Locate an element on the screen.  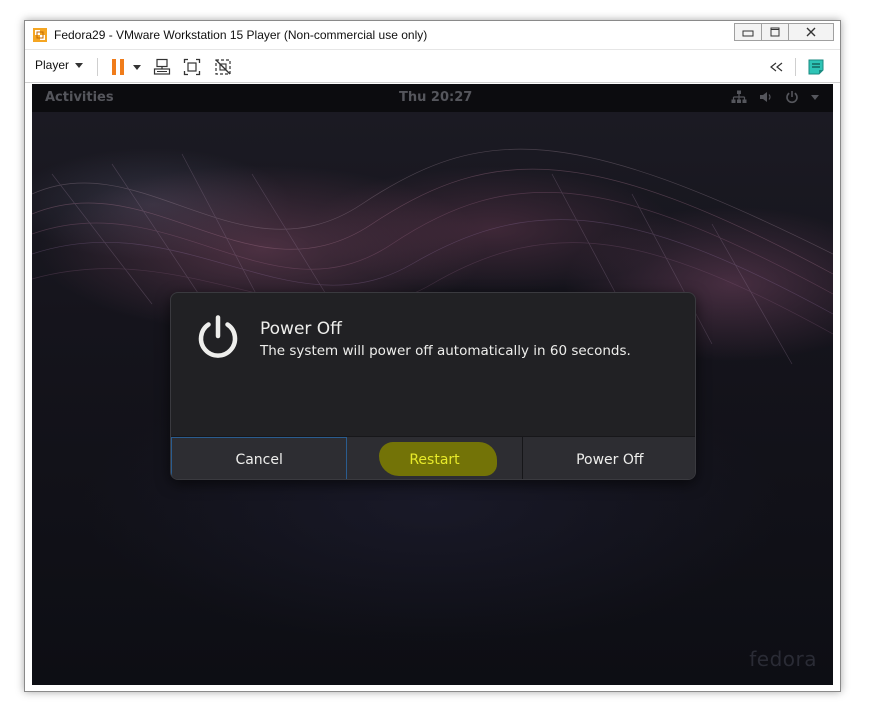
maximize-icon is located at coordinates (775, 32).